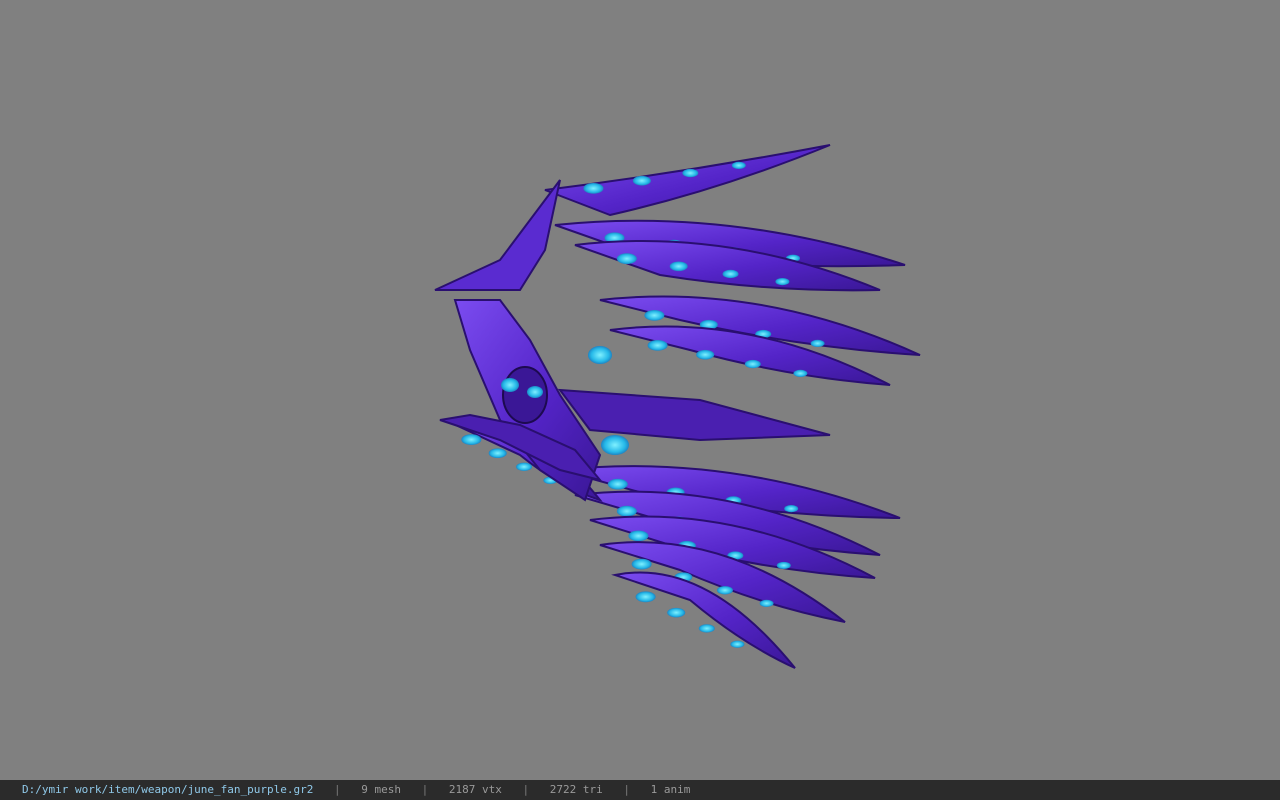 The width and height of the screenshot is (1280, 800). I want to click on animation-count-text: 1 anim, so click(670, 789).